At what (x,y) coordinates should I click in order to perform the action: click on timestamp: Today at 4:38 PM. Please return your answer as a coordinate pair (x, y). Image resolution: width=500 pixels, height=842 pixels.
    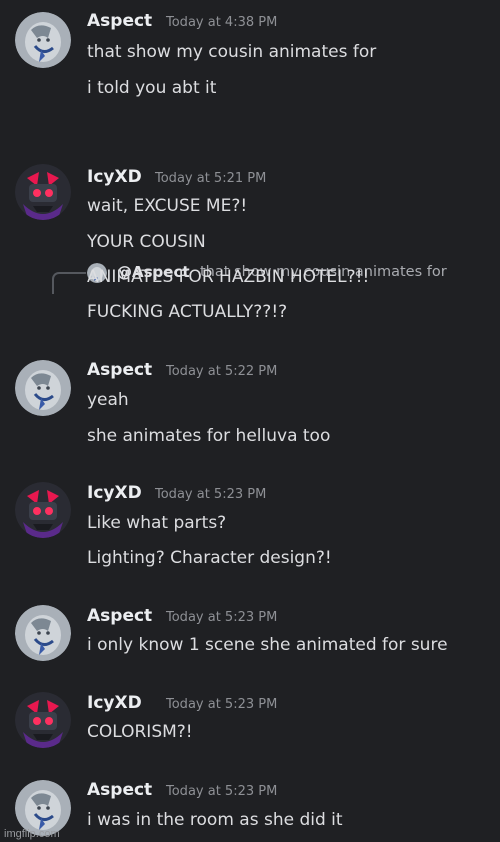
    Looking at the image, I should click on (222, 22).